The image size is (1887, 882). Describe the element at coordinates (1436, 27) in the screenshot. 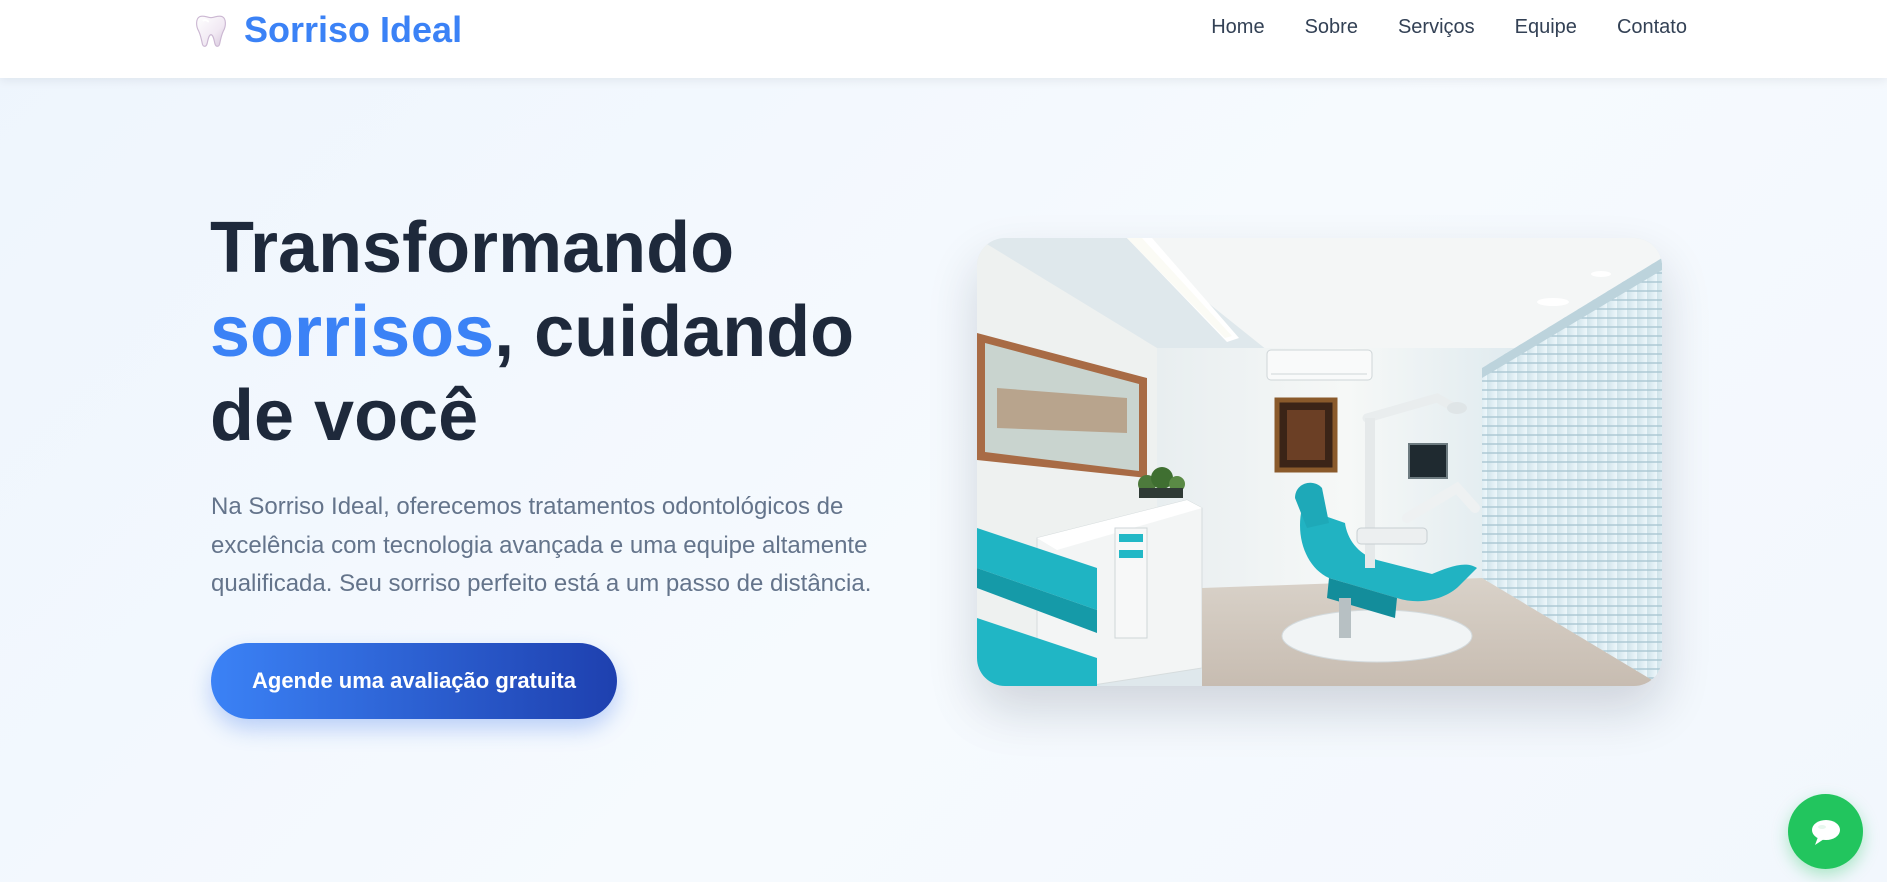

I see `nav-servicos: Serviços` at that location.